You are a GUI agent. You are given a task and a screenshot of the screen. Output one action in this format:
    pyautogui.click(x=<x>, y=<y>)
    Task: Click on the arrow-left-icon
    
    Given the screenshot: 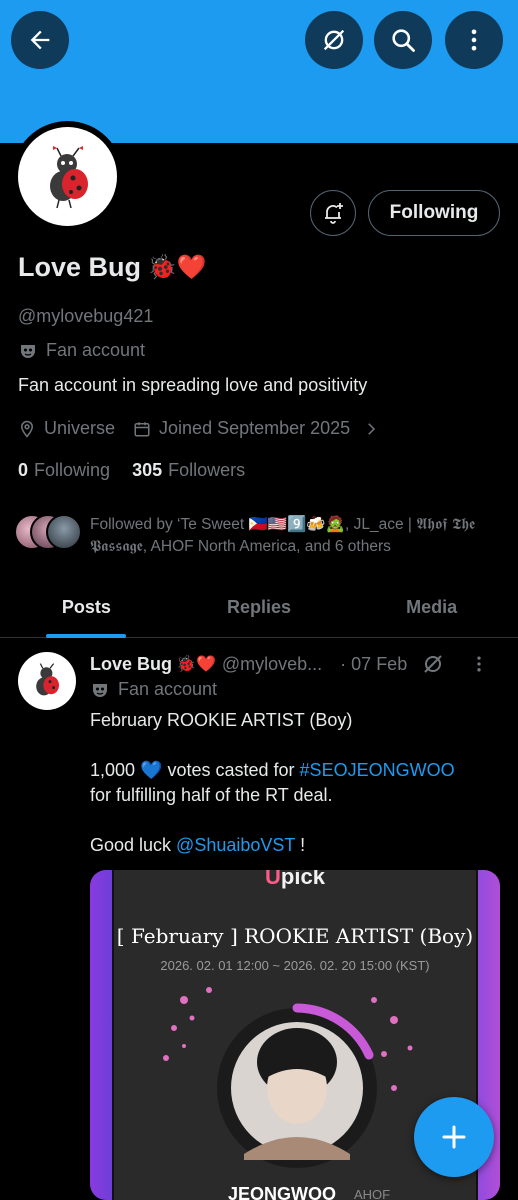 What is the action you would take?
    pyautogui.click(x=40, y=40)
    